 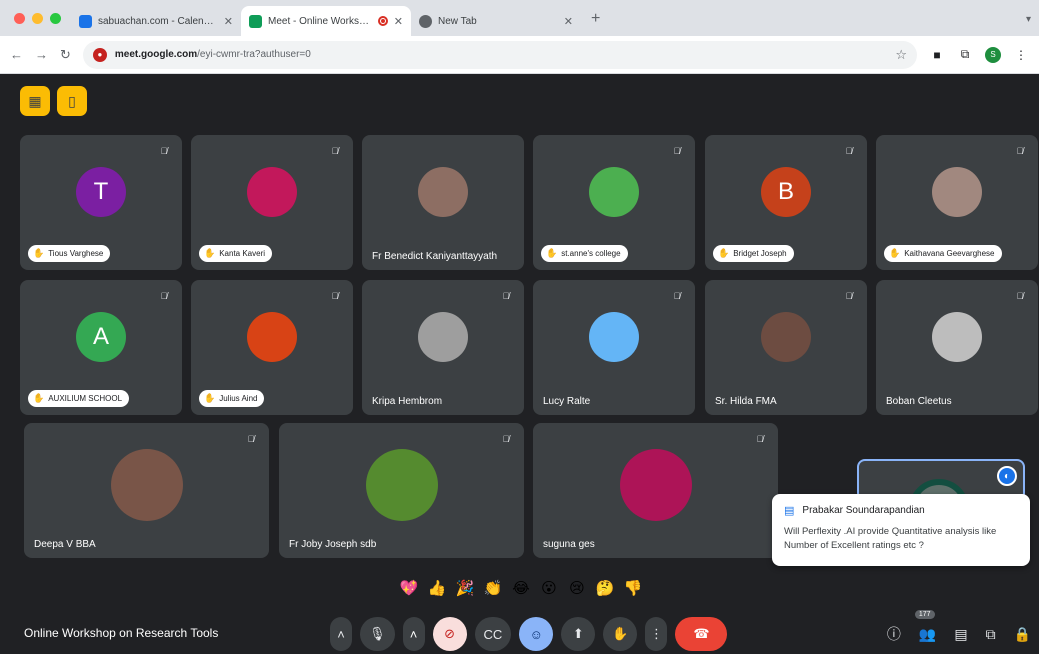 I want to click on tab-calendar: sabuachan.com - Calendar - ✕, so click(x=156, y=21).